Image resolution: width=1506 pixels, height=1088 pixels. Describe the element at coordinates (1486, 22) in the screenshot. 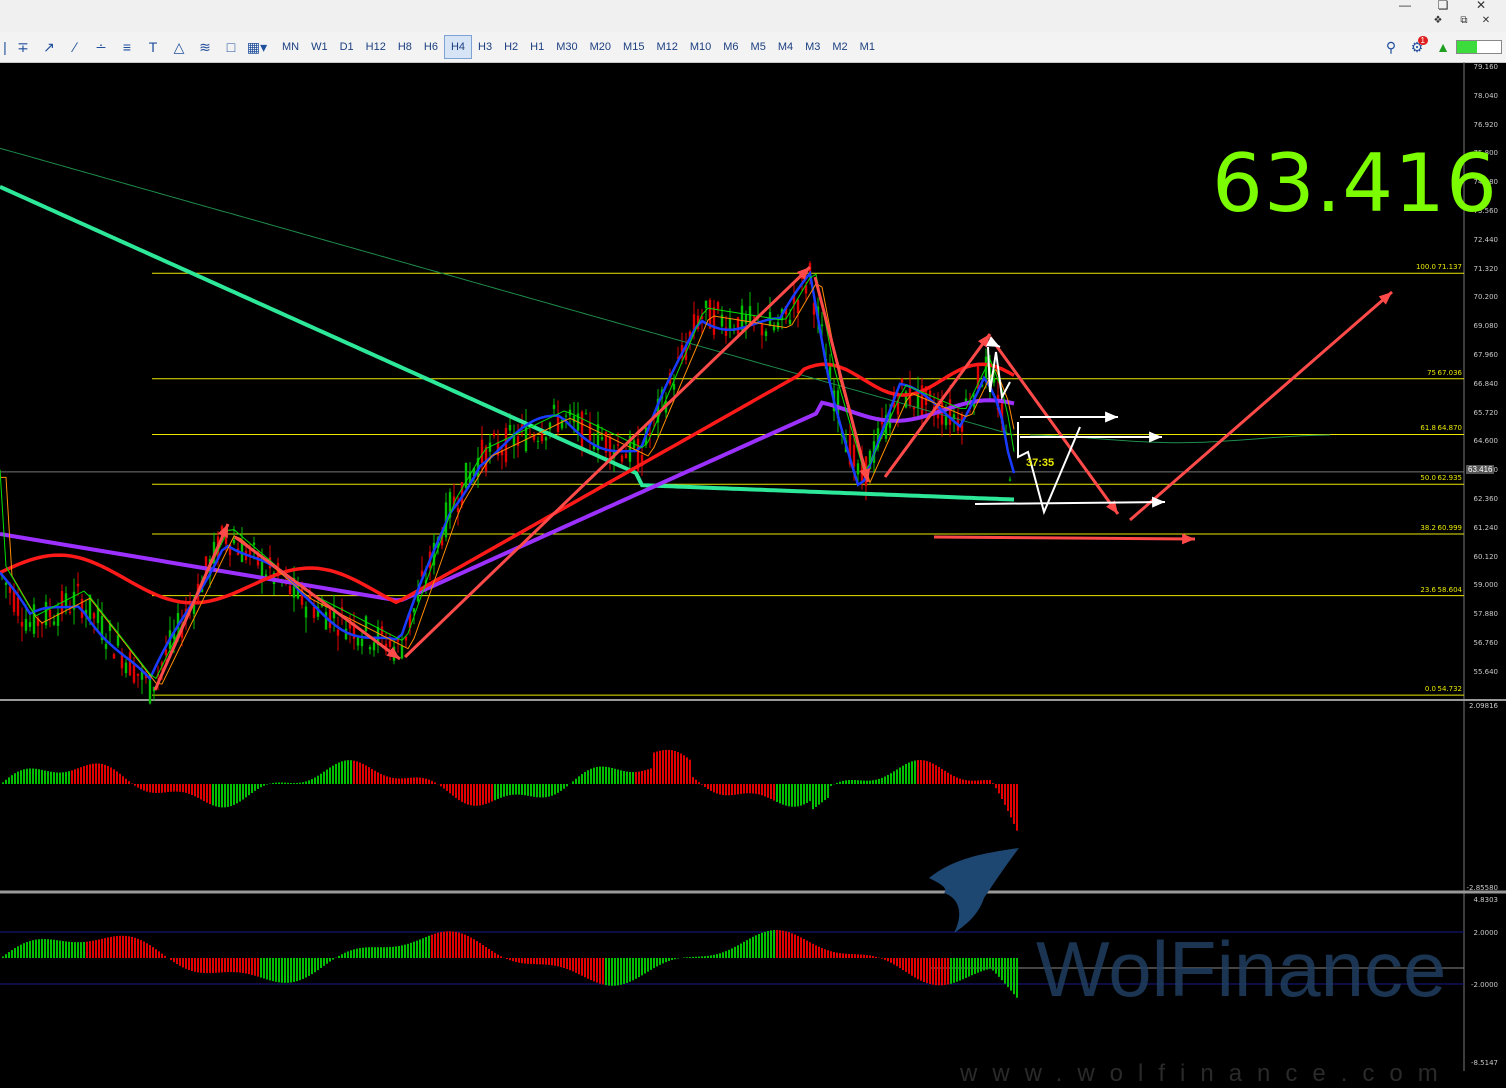

I see `child-close-icon: ✕` at that location.